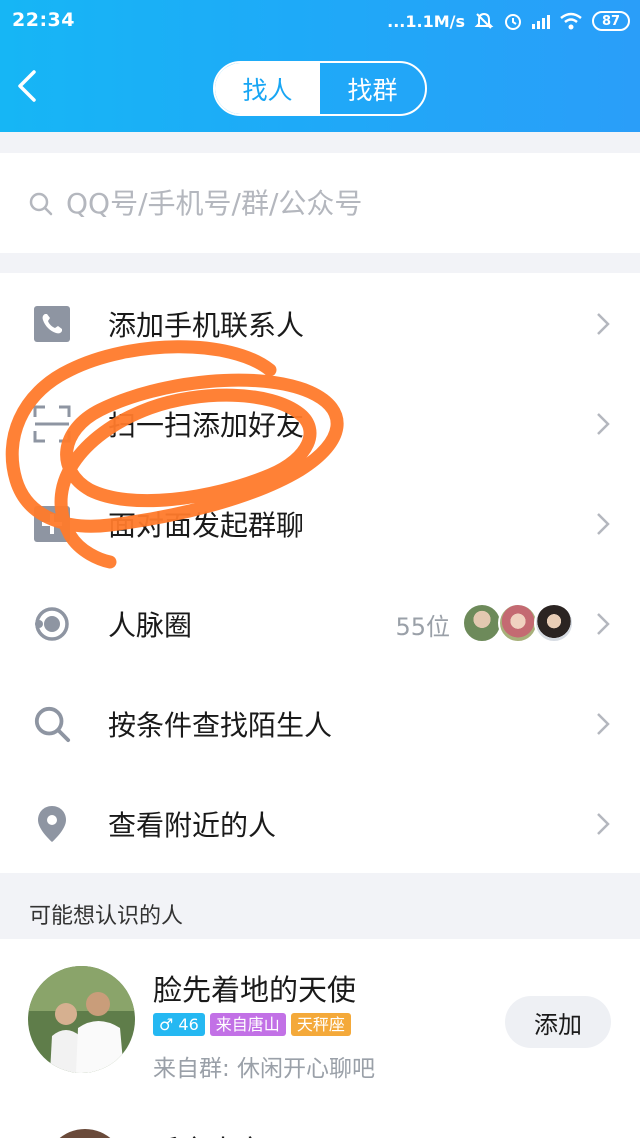  What do you see at coordinates (320, 623) in the screenshot?
I see `menu-item-network: 人脉圈 55位` at bounding box center [320, 623].